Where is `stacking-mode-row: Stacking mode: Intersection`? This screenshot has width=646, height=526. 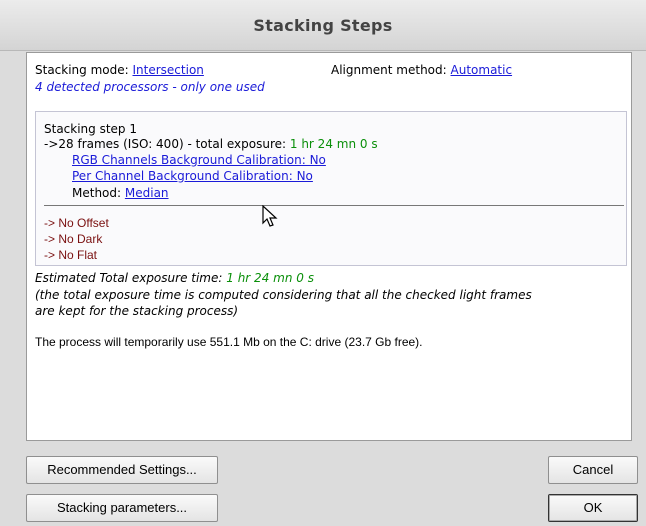
stacking-mode-row: Stacking mode: Intersection is located at coordinates (119, 70).